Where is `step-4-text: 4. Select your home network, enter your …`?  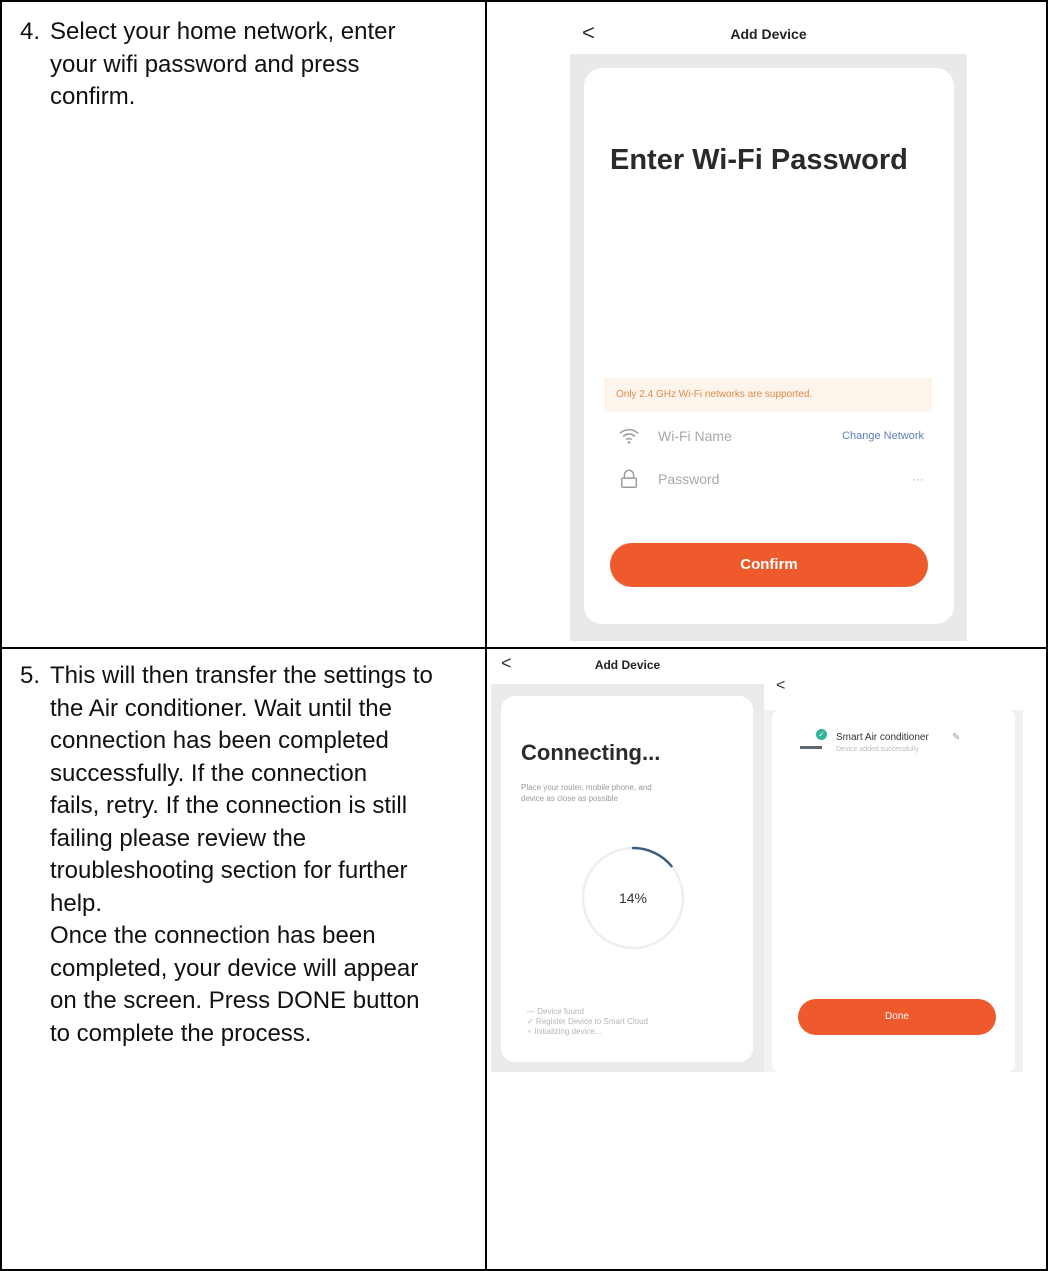
step-4-text: 4. Select your home network, enter your … is located at coordinates (245, 65).